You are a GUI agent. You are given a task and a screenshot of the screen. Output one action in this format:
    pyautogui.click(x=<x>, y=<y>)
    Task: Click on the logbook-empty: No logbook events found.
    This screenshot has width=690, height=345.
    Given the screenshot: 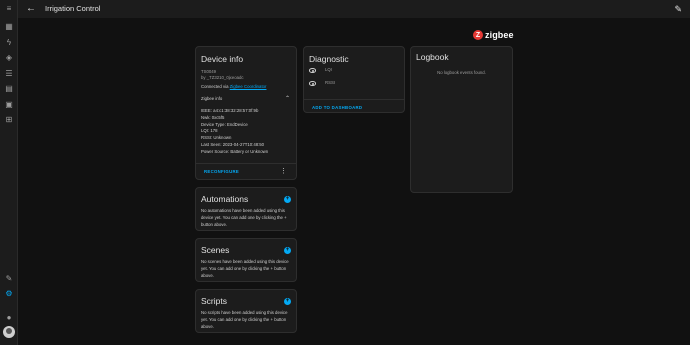 What is the action you would take?
    pyautogui.click(x=461, y=72)
    